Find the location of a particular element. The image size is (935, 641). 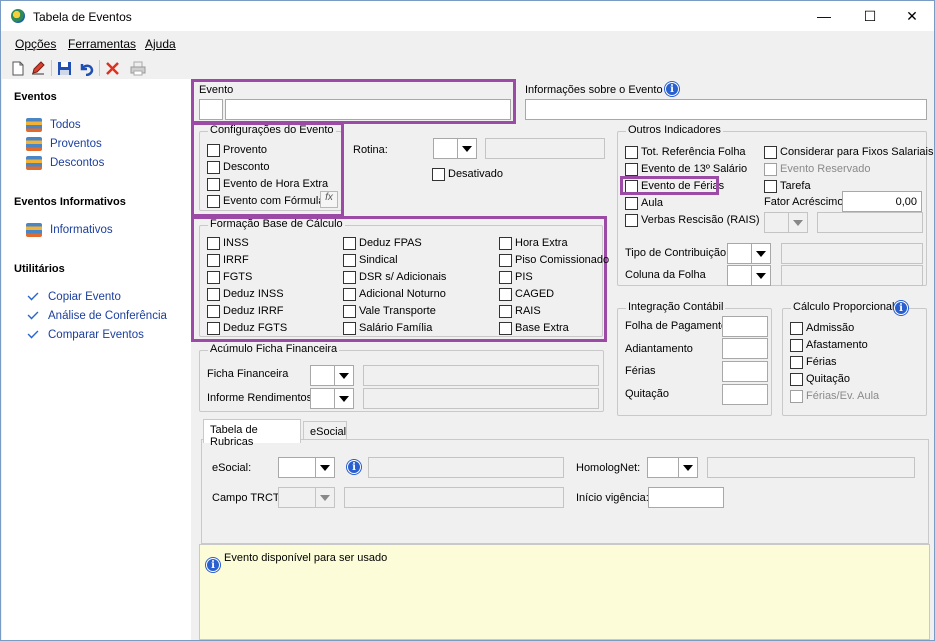

sidebar-item-todos: Todos is located at coordinates (53, 125).